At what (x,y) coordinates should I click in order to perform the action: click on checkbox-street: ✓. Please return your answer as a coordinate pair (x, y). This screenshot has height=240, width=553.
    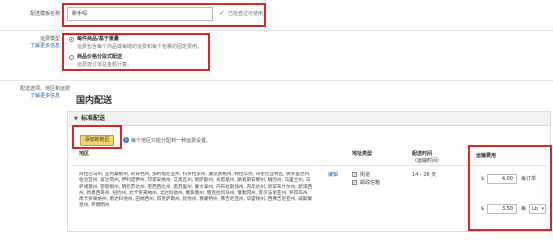
    Looking at the image, I should click on (354, 174).